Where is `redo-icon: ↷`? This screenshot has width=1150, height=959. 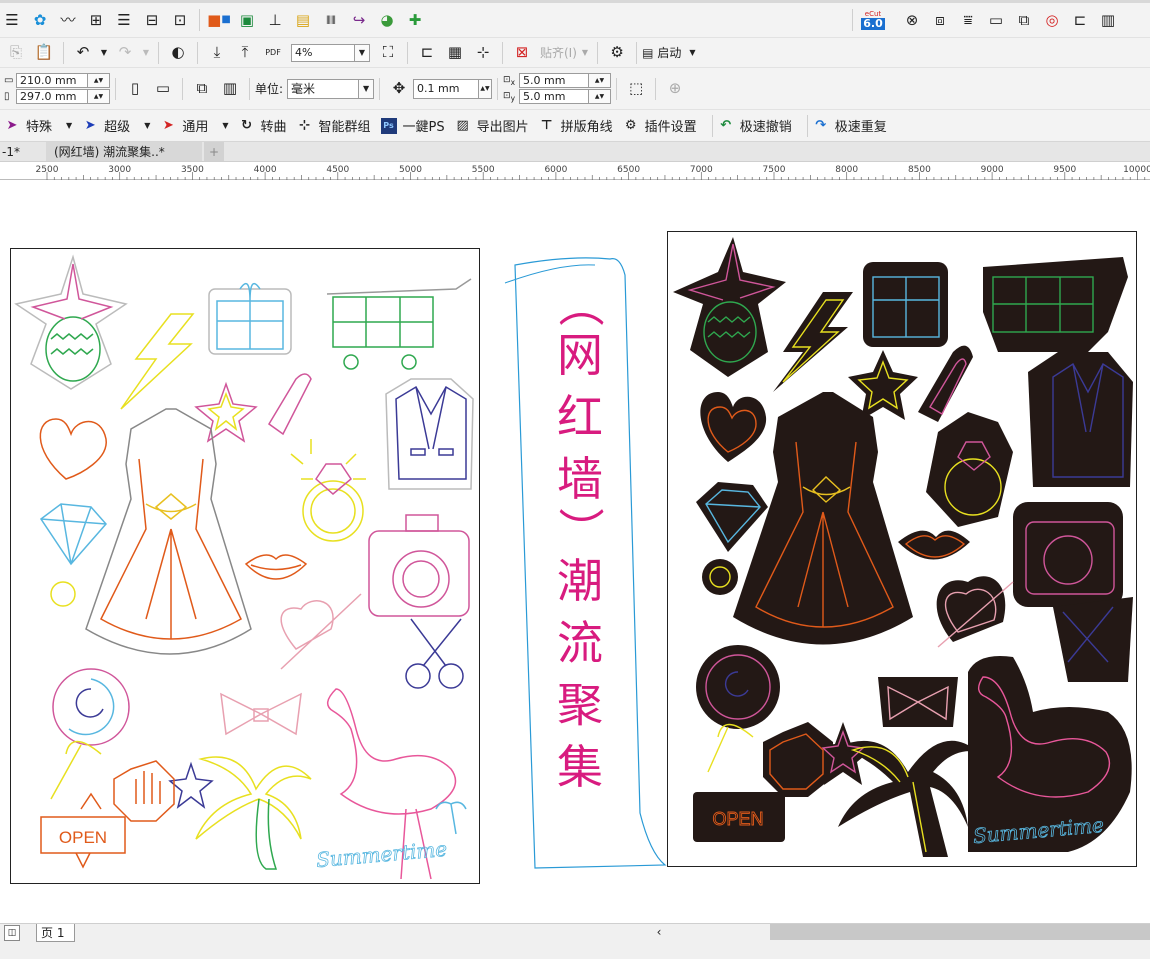
redo-icon: ↷ is located at coordinates (125, 53).